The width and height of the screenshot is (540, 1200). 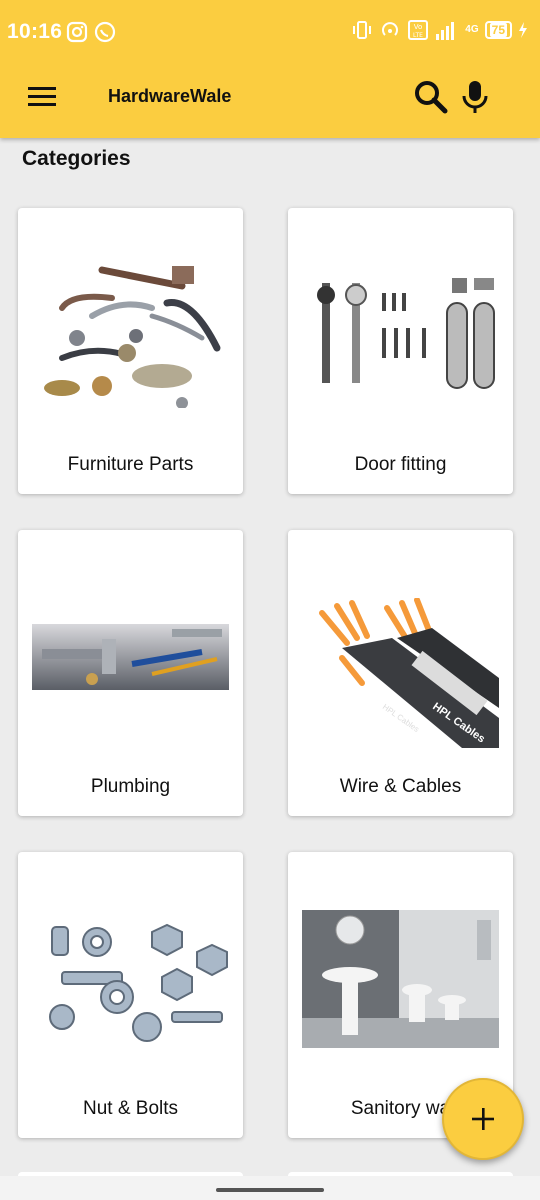 I want to click on search-icon, so click(x=431, y=97).